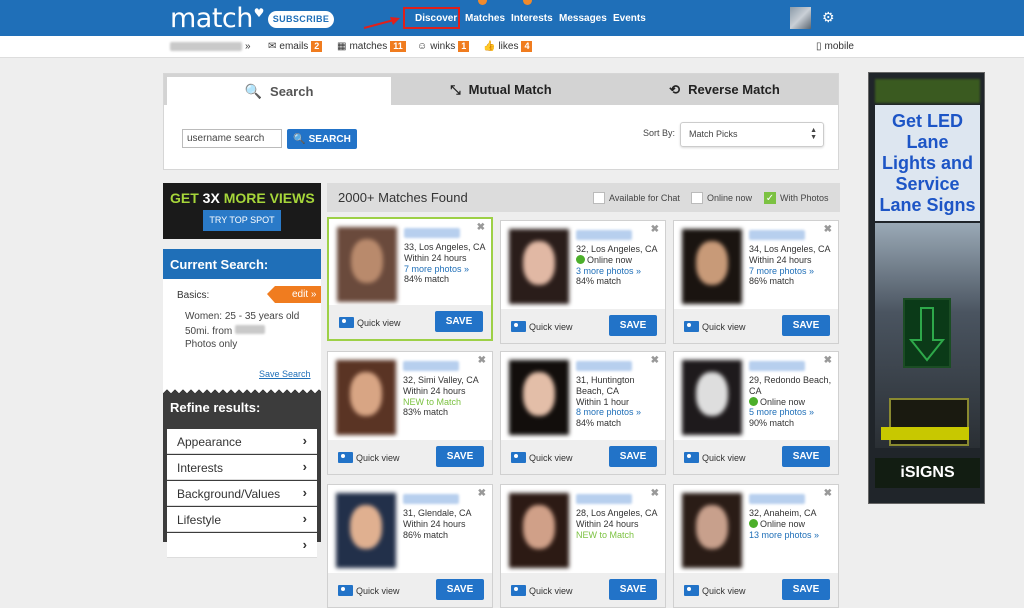 The width and height of the screenshot is (1024, 608). Describe the element at coordinates (210, 46) in the screenshot. I see `username-link: »` at that location.